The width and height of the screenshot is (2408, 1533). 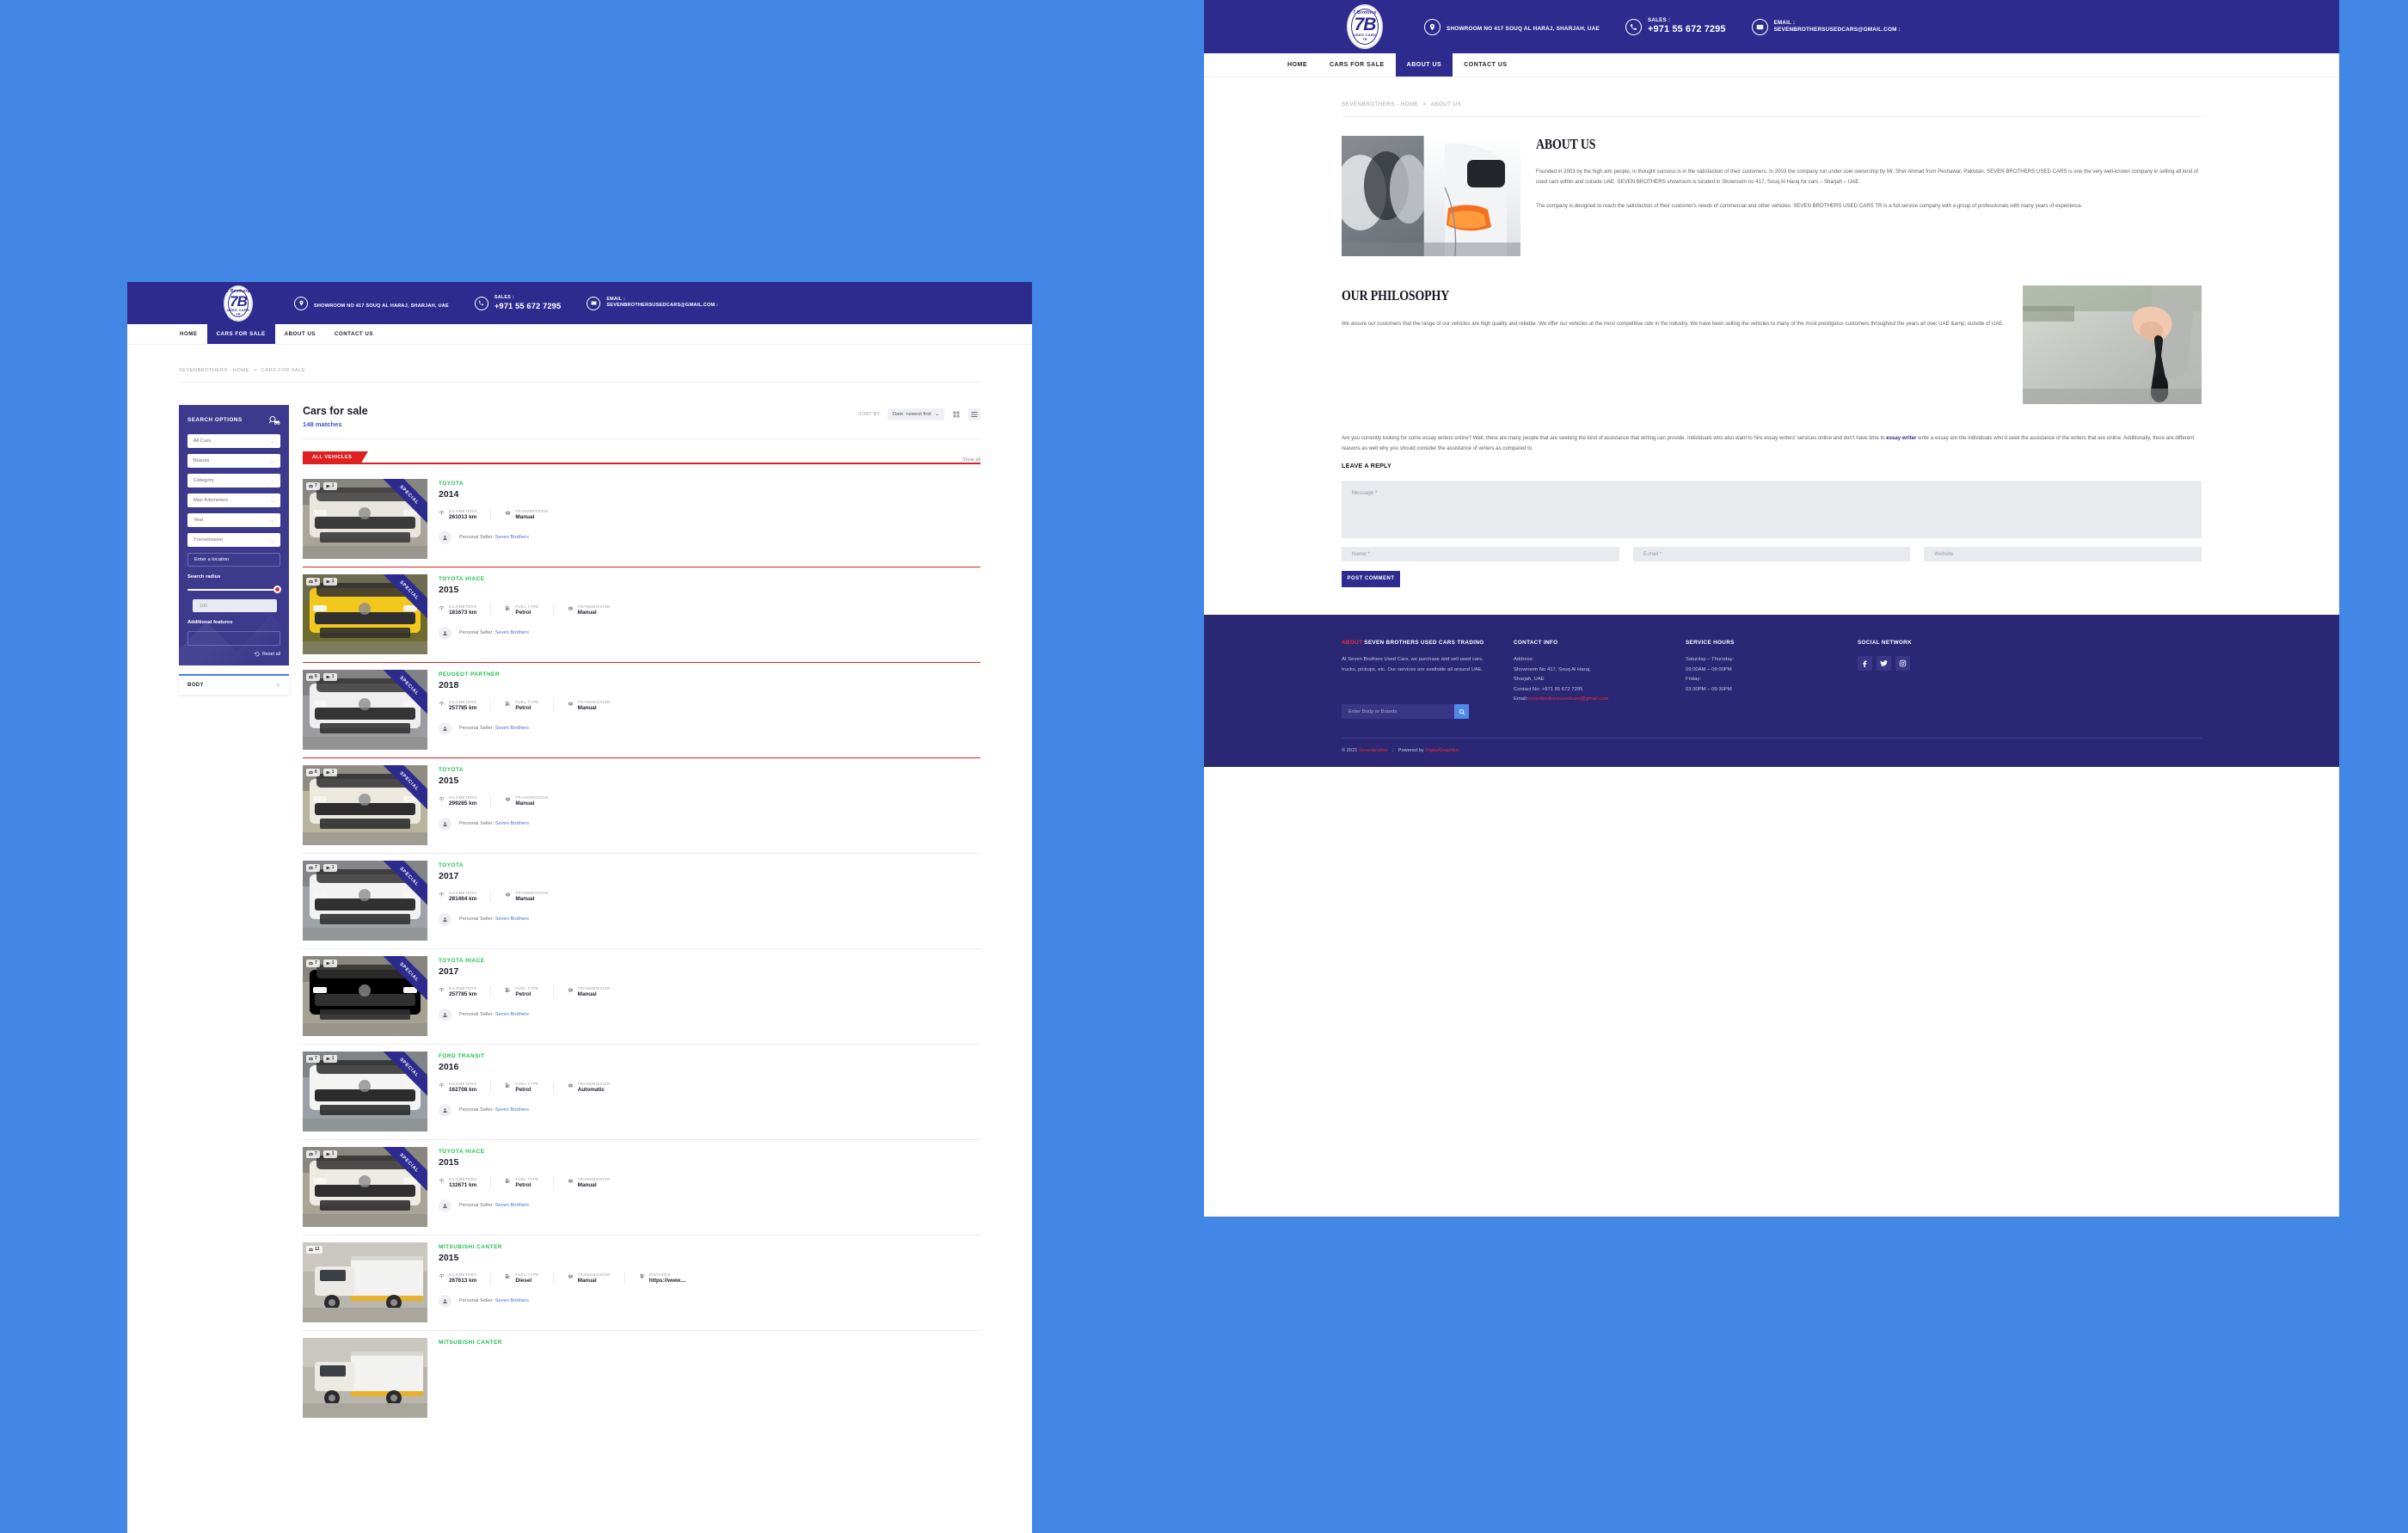 I want to click on reset-all-button: Reset all, so click(x=233, y=655).